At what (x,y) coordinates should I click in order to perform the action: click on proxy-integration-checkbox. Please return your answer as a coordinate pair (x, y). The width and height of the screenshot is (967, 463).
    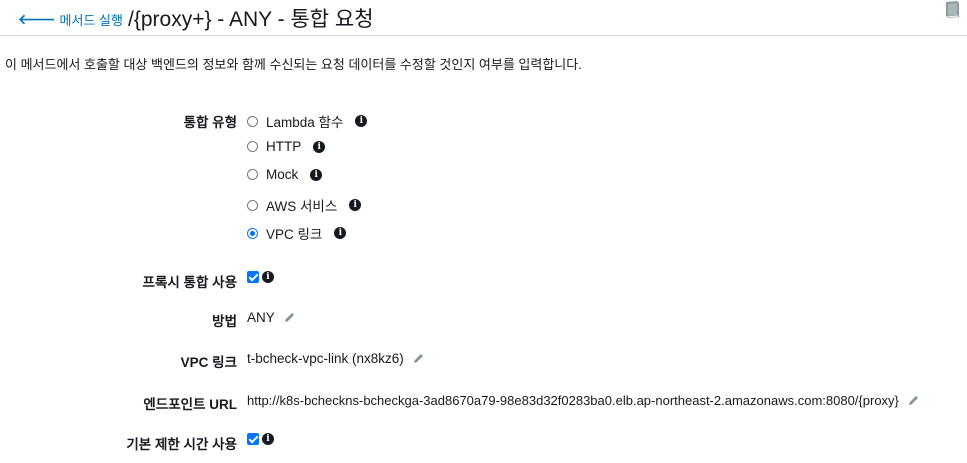
    Looking at the image, I should click on (253, 277).